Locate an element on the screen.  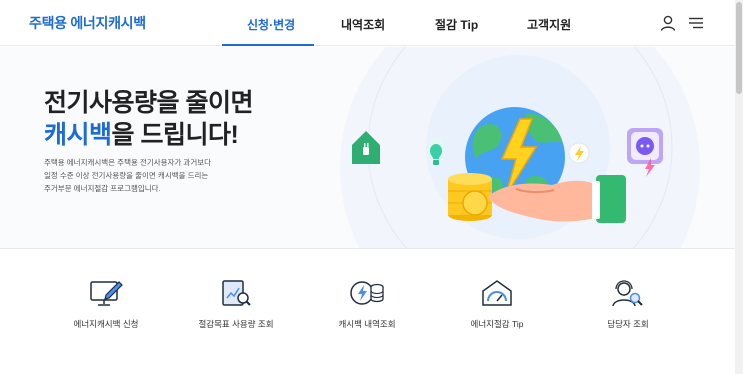
hero-description-line2: 일정 수준 이상 전기사용량을 줄이면 캐시백을 드리는 is located at coordinates (126, 175).